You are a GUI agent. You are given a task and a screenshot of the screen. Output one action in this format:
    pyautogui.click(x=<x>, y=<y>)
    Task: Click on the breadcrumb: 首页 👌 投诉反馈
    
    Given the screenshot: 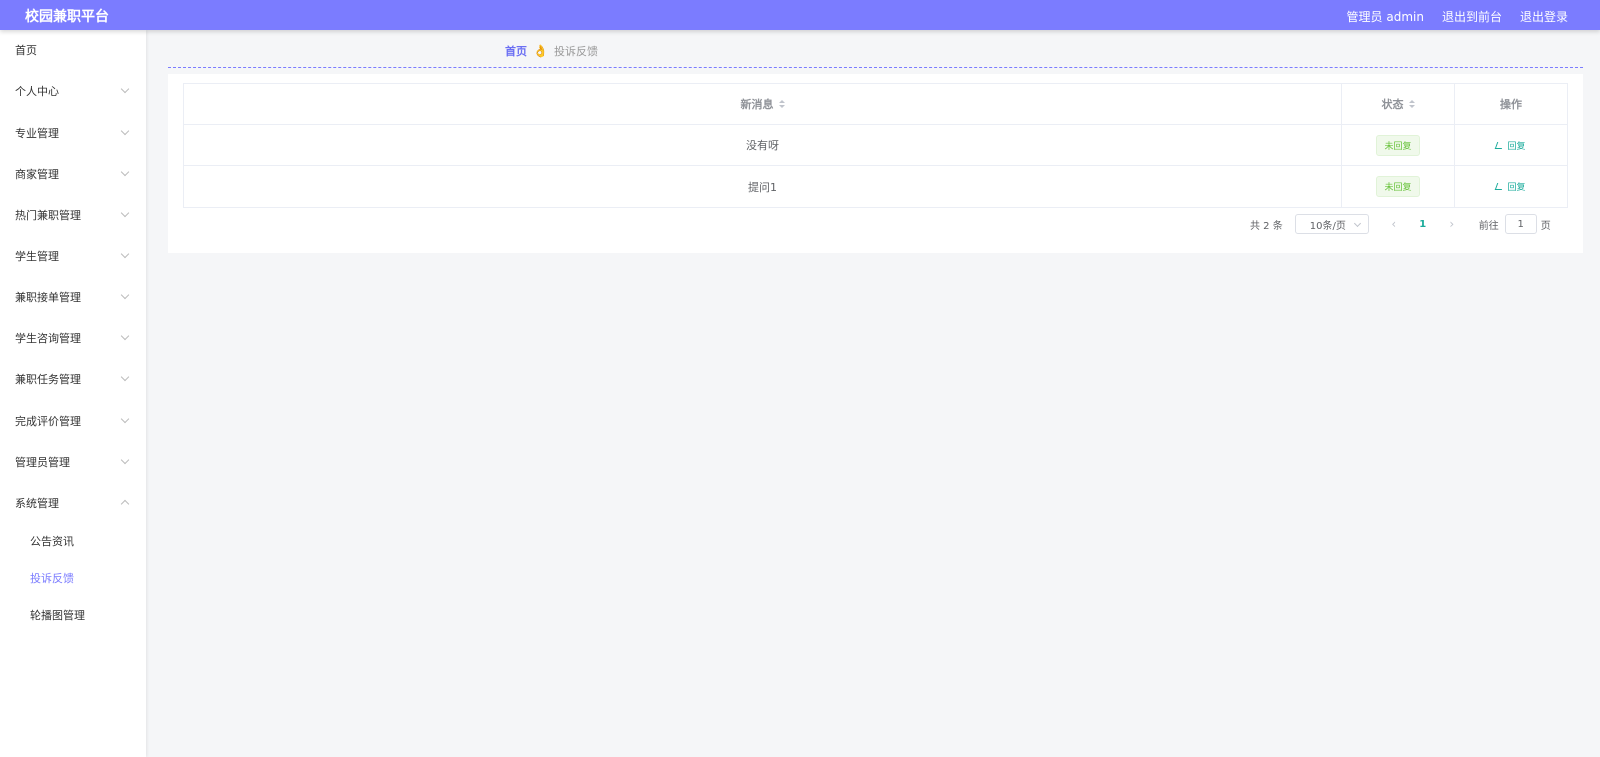 What is the action you would take?
    pyautogui.click(x=551, y=51)
    